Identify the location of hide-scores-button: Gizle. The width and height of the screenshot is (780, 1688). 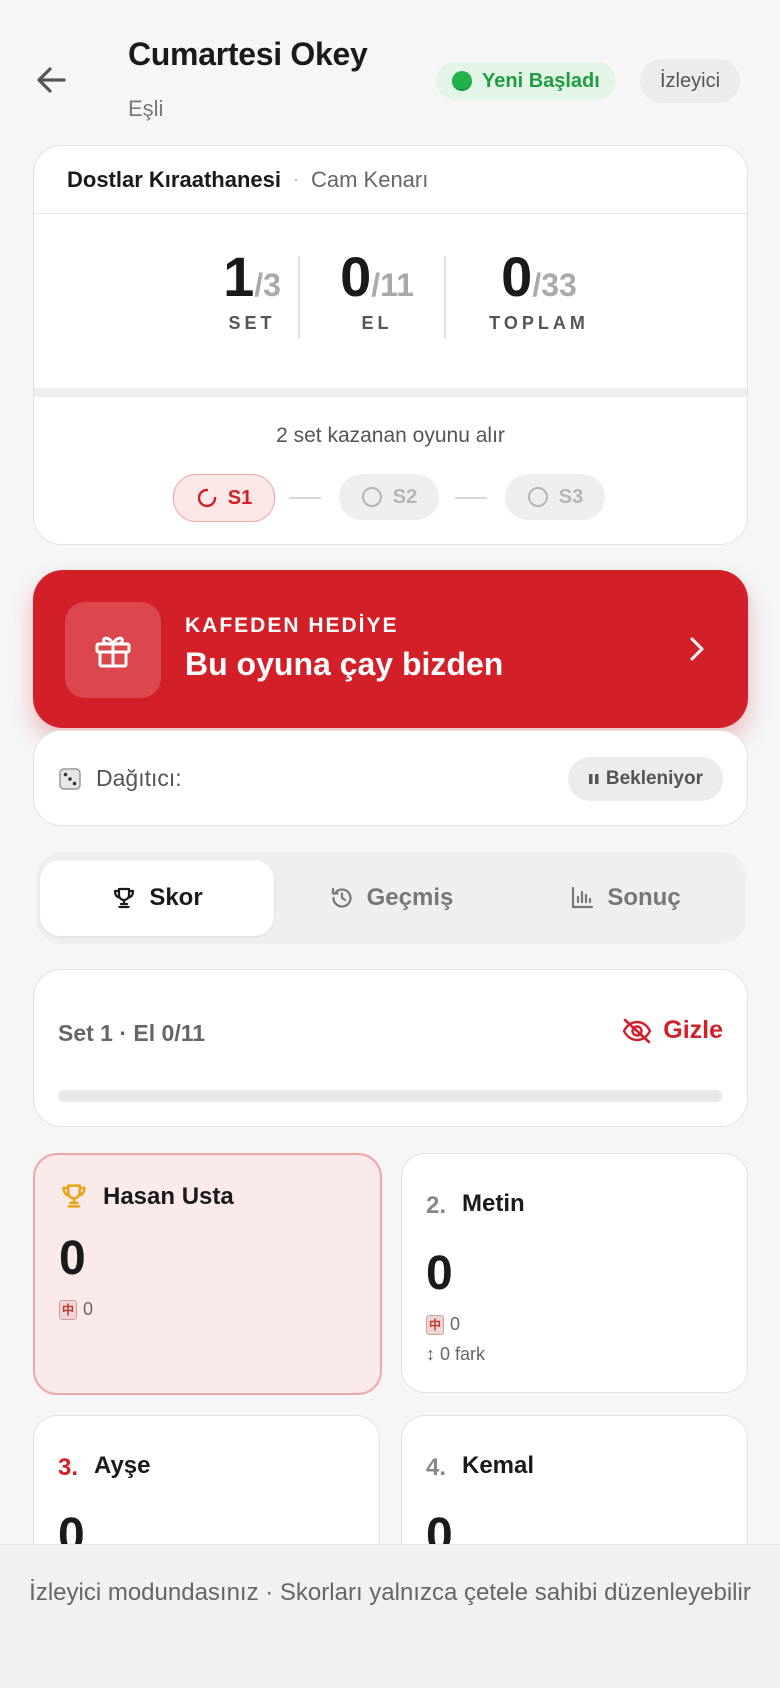
(672, 1030).